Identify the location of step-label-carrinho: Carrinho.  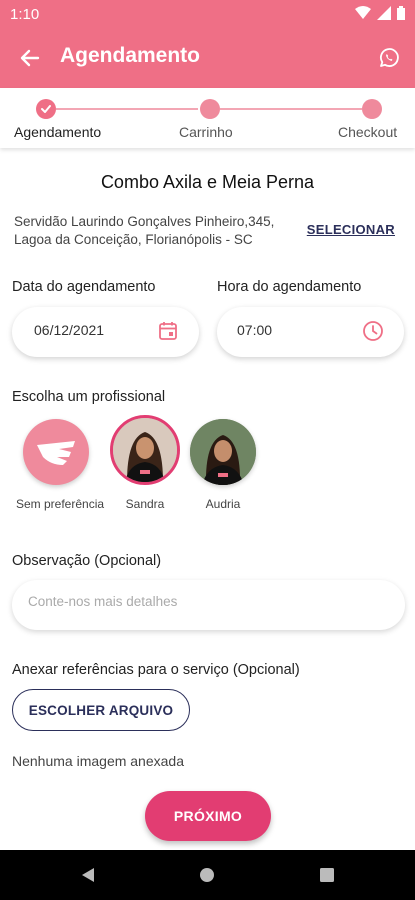
(206, 132).